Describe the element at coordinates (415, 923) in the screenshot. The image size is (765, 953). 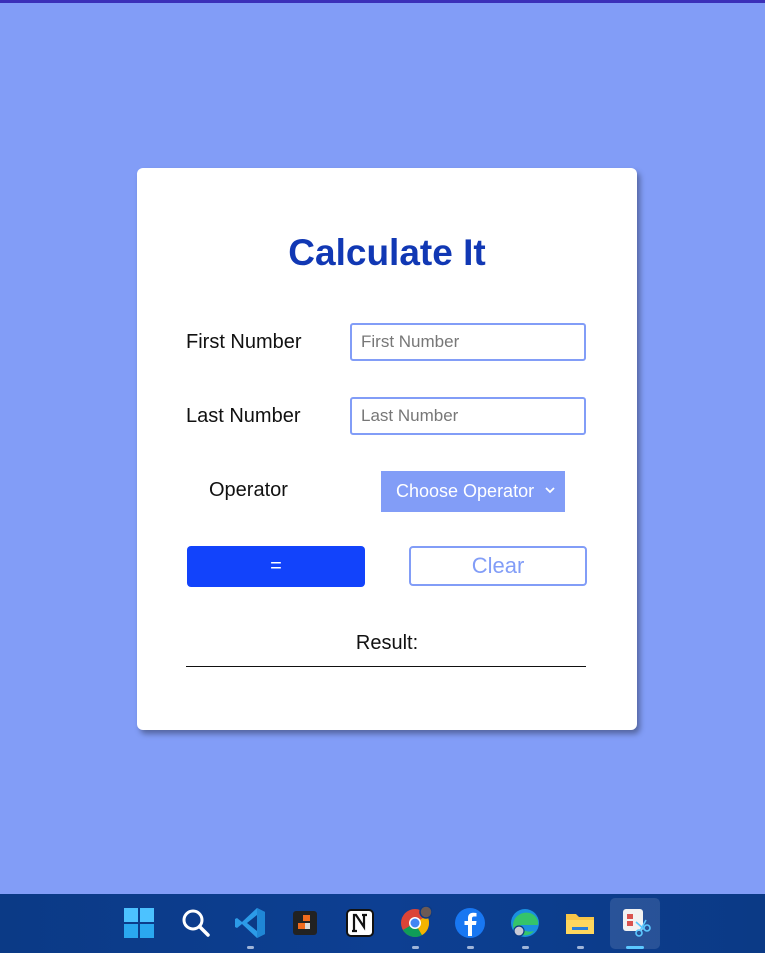
I see `chrome-icon` at that location.